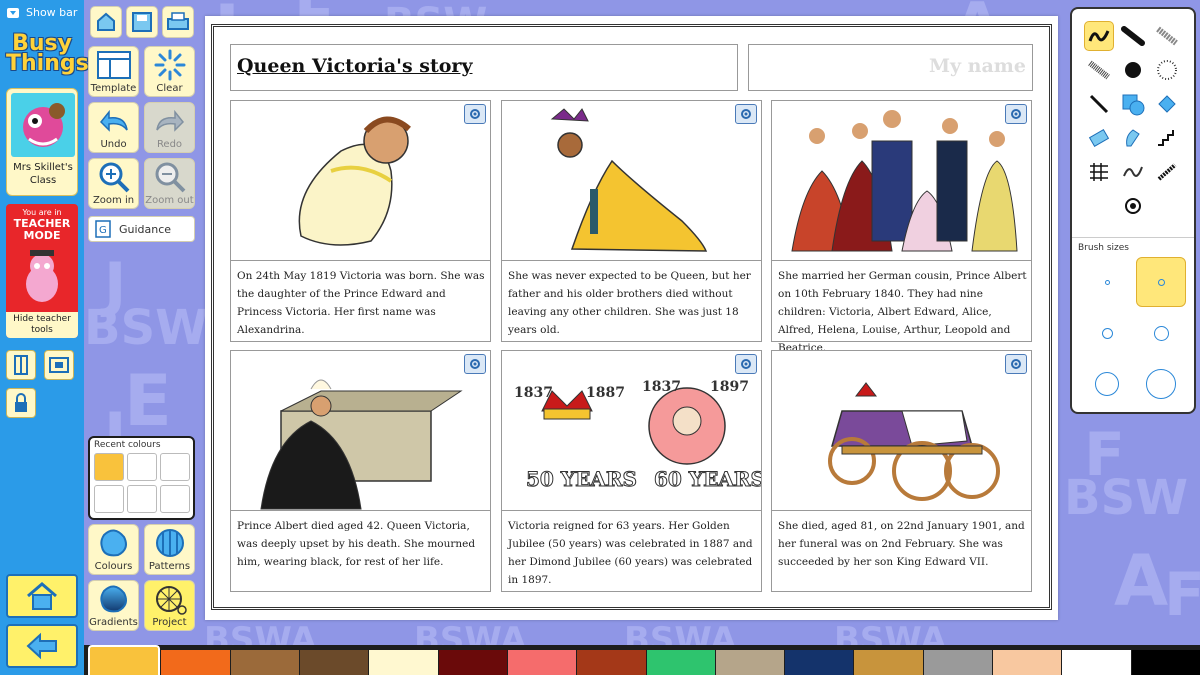 The image size is (1200, 675). Describe the element at coordinates (42, 596) in the screenshot. I see `home-button` at that location.